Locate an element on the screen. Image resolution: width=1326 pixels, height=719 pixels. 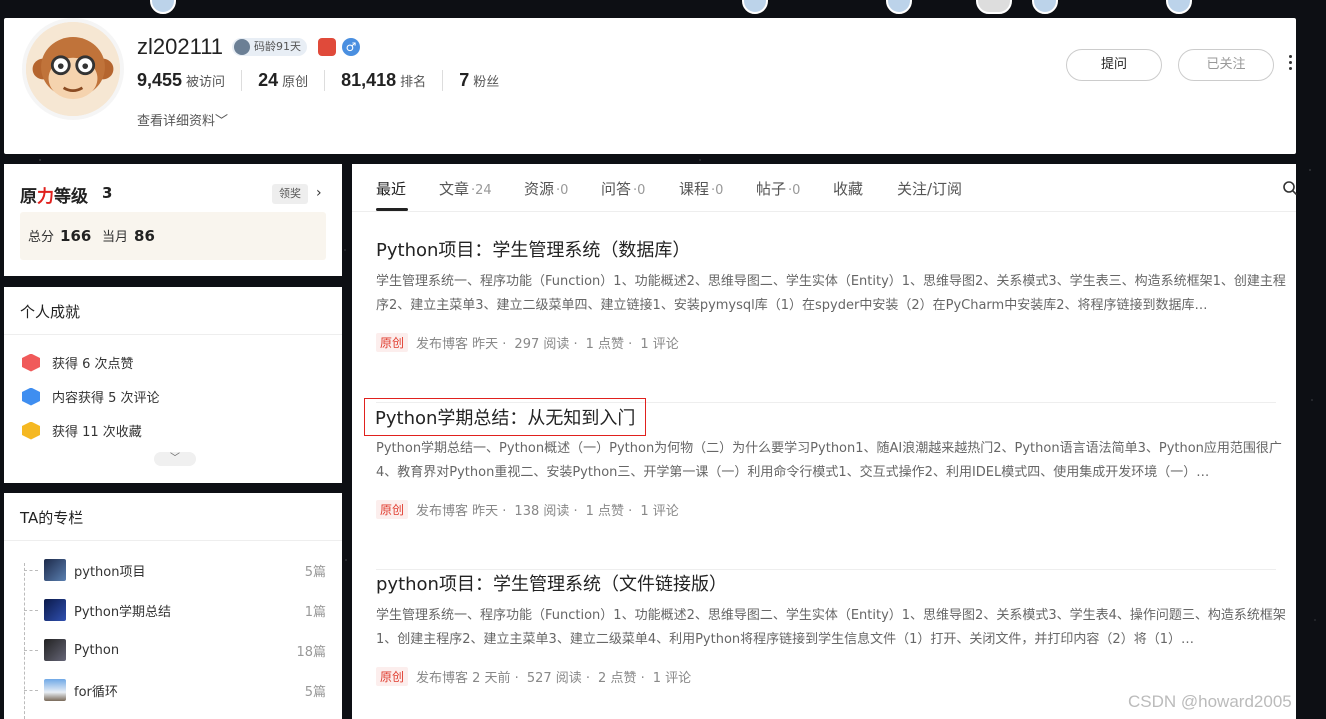
level-card: 原力等级 3 领奖 › 总分 166 当月 86 is located at coordinates (173, 220).